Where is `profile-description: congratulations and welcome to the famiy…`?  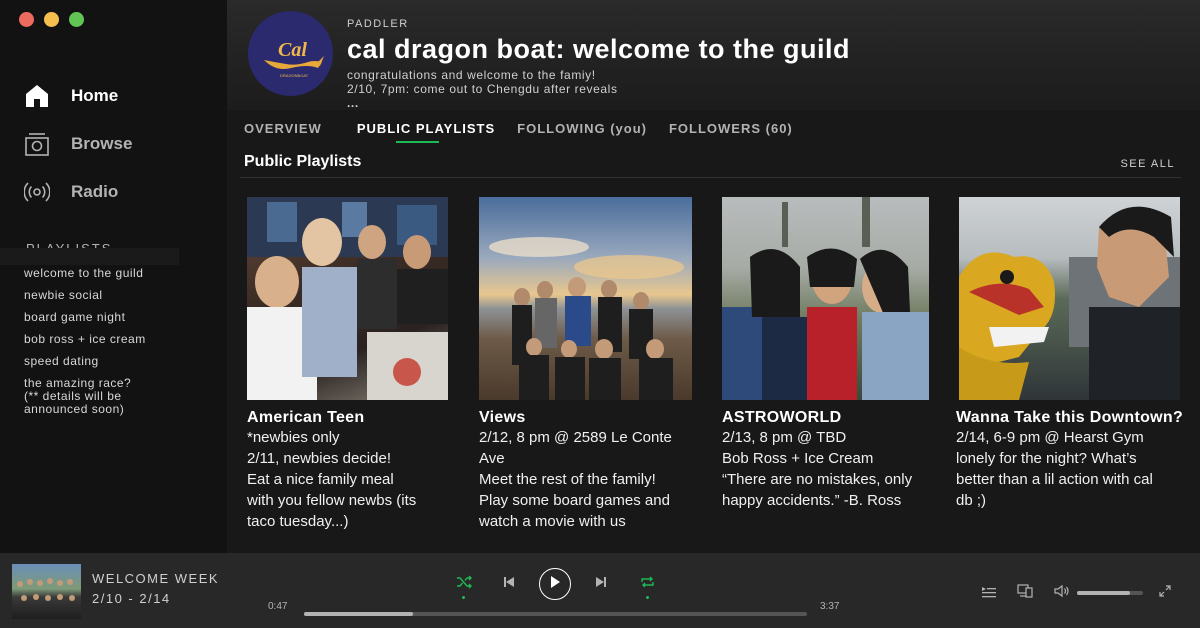 profile-description: congratulations and welcome to the famiy… is located at coordinates (482, 89).